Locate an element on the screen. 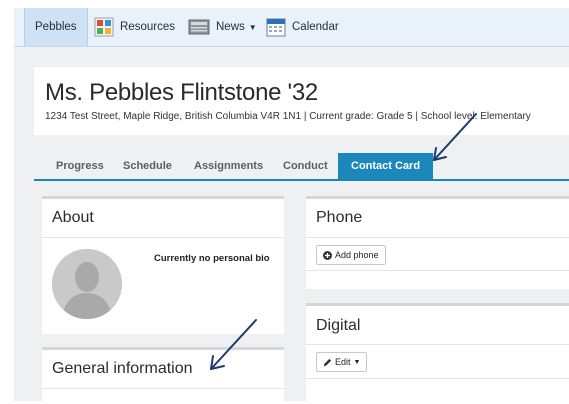 The image size is (569, 404). tab-conduct: Conduct is located at coordinates (305, 166).